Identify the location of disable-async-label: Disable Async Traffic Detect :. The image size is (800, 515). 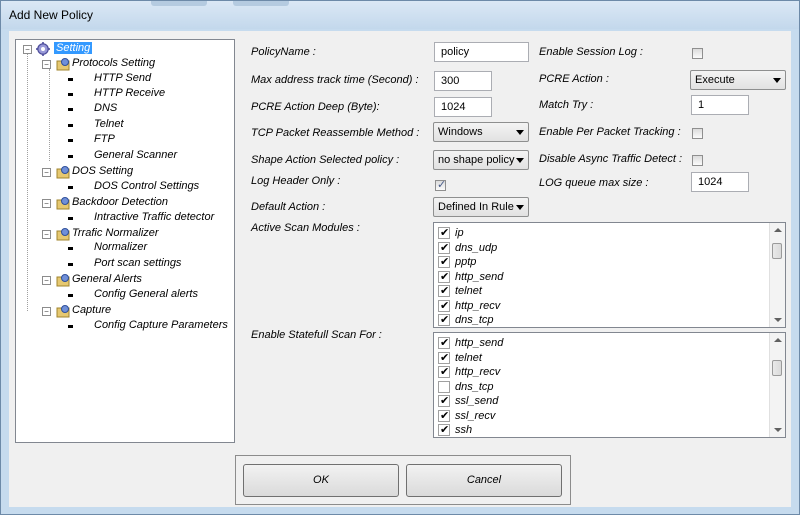
(611, 159).